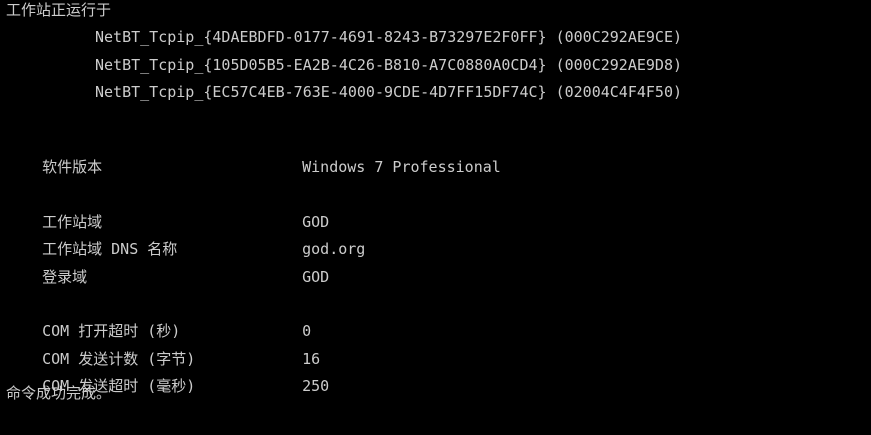  Describe the element at coordinates (307, 331) in the screenshot. I see `com-open-timeout-value: 0` at that location.